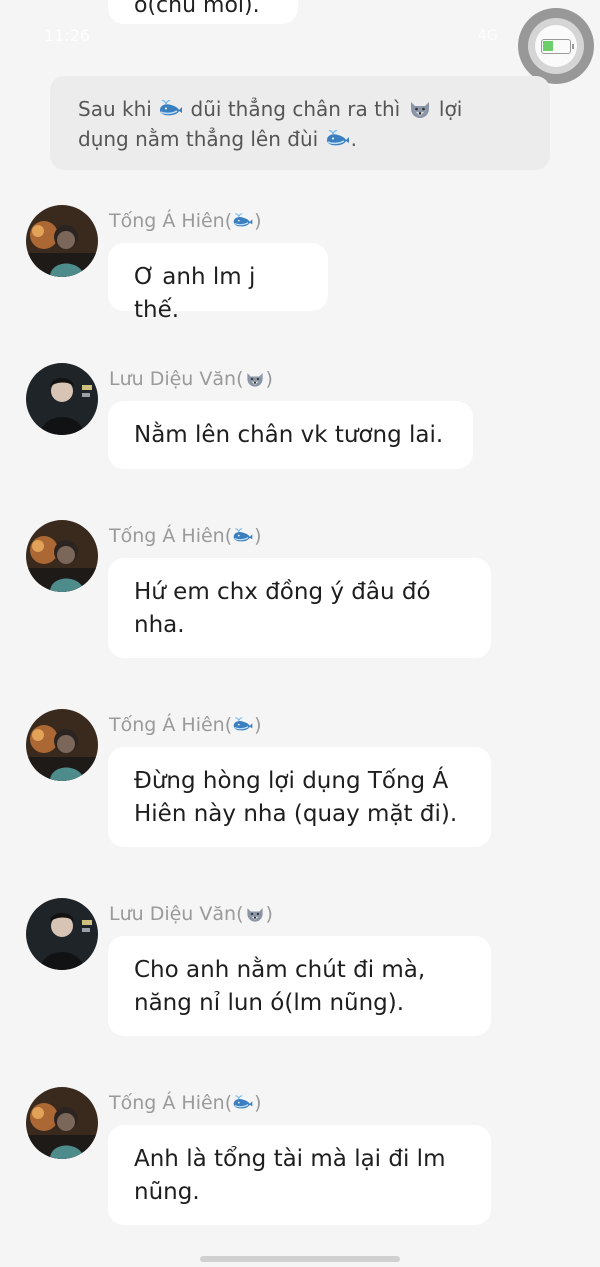  I want to click on status-bar: 11:26 4G, so click(300, 30).